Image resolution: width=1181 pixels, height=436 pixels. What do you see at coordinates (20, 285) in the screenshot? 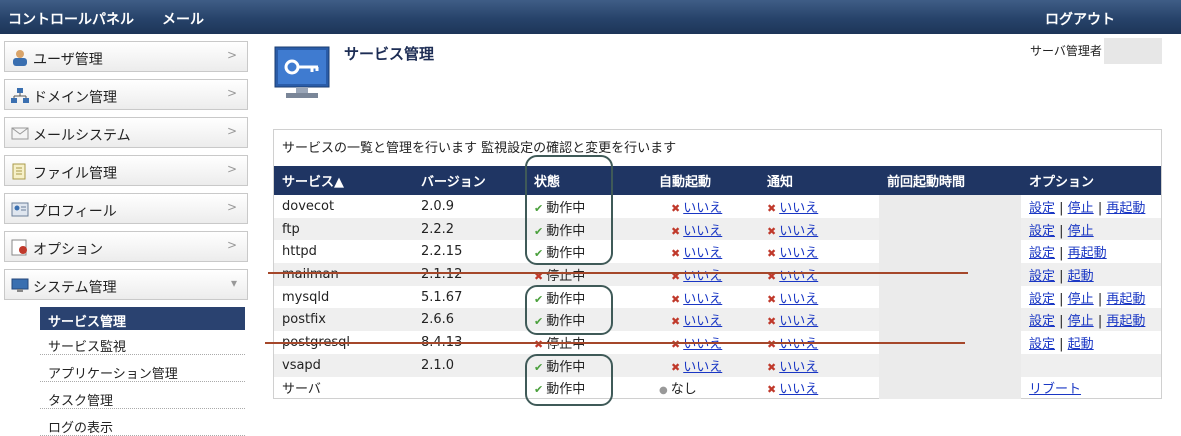
I see `system-icon` at bounding box center [20, 285].